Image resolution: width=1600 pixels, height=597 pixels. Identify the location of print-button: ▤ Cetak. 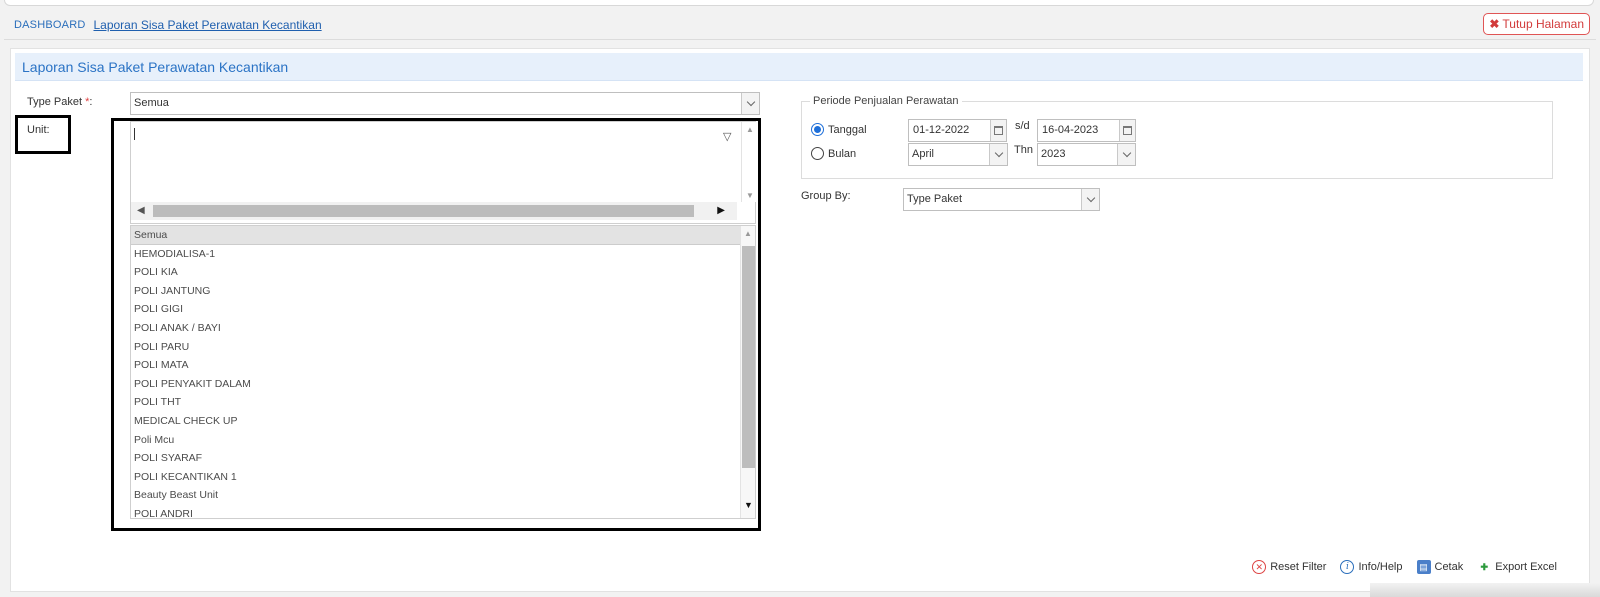
(1440, 567).